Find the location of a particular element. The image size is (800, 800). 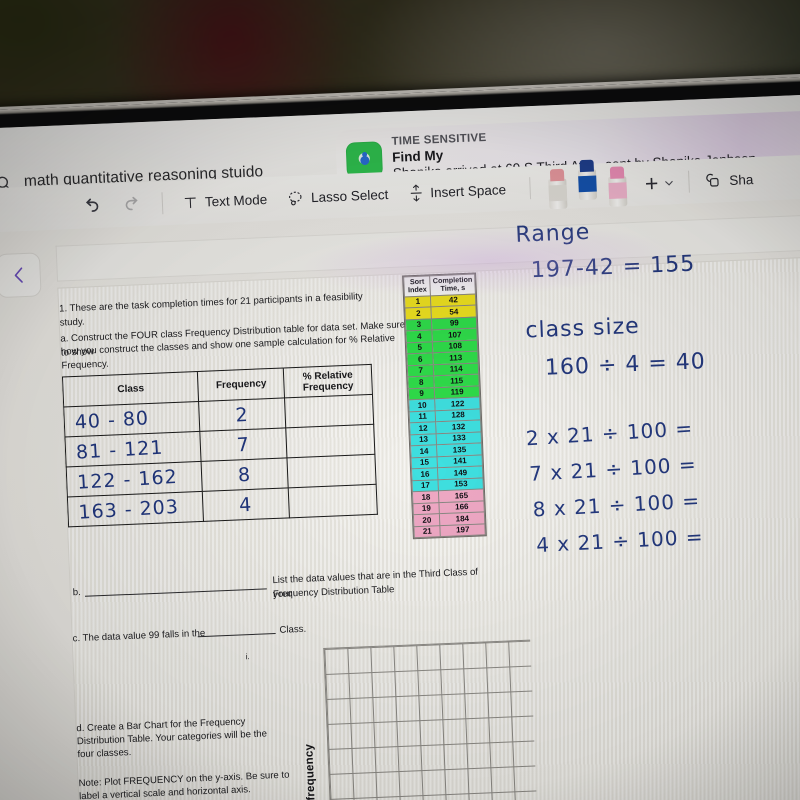

fdt-class-value: 163 - 203 is located at coordinates (128, 509).